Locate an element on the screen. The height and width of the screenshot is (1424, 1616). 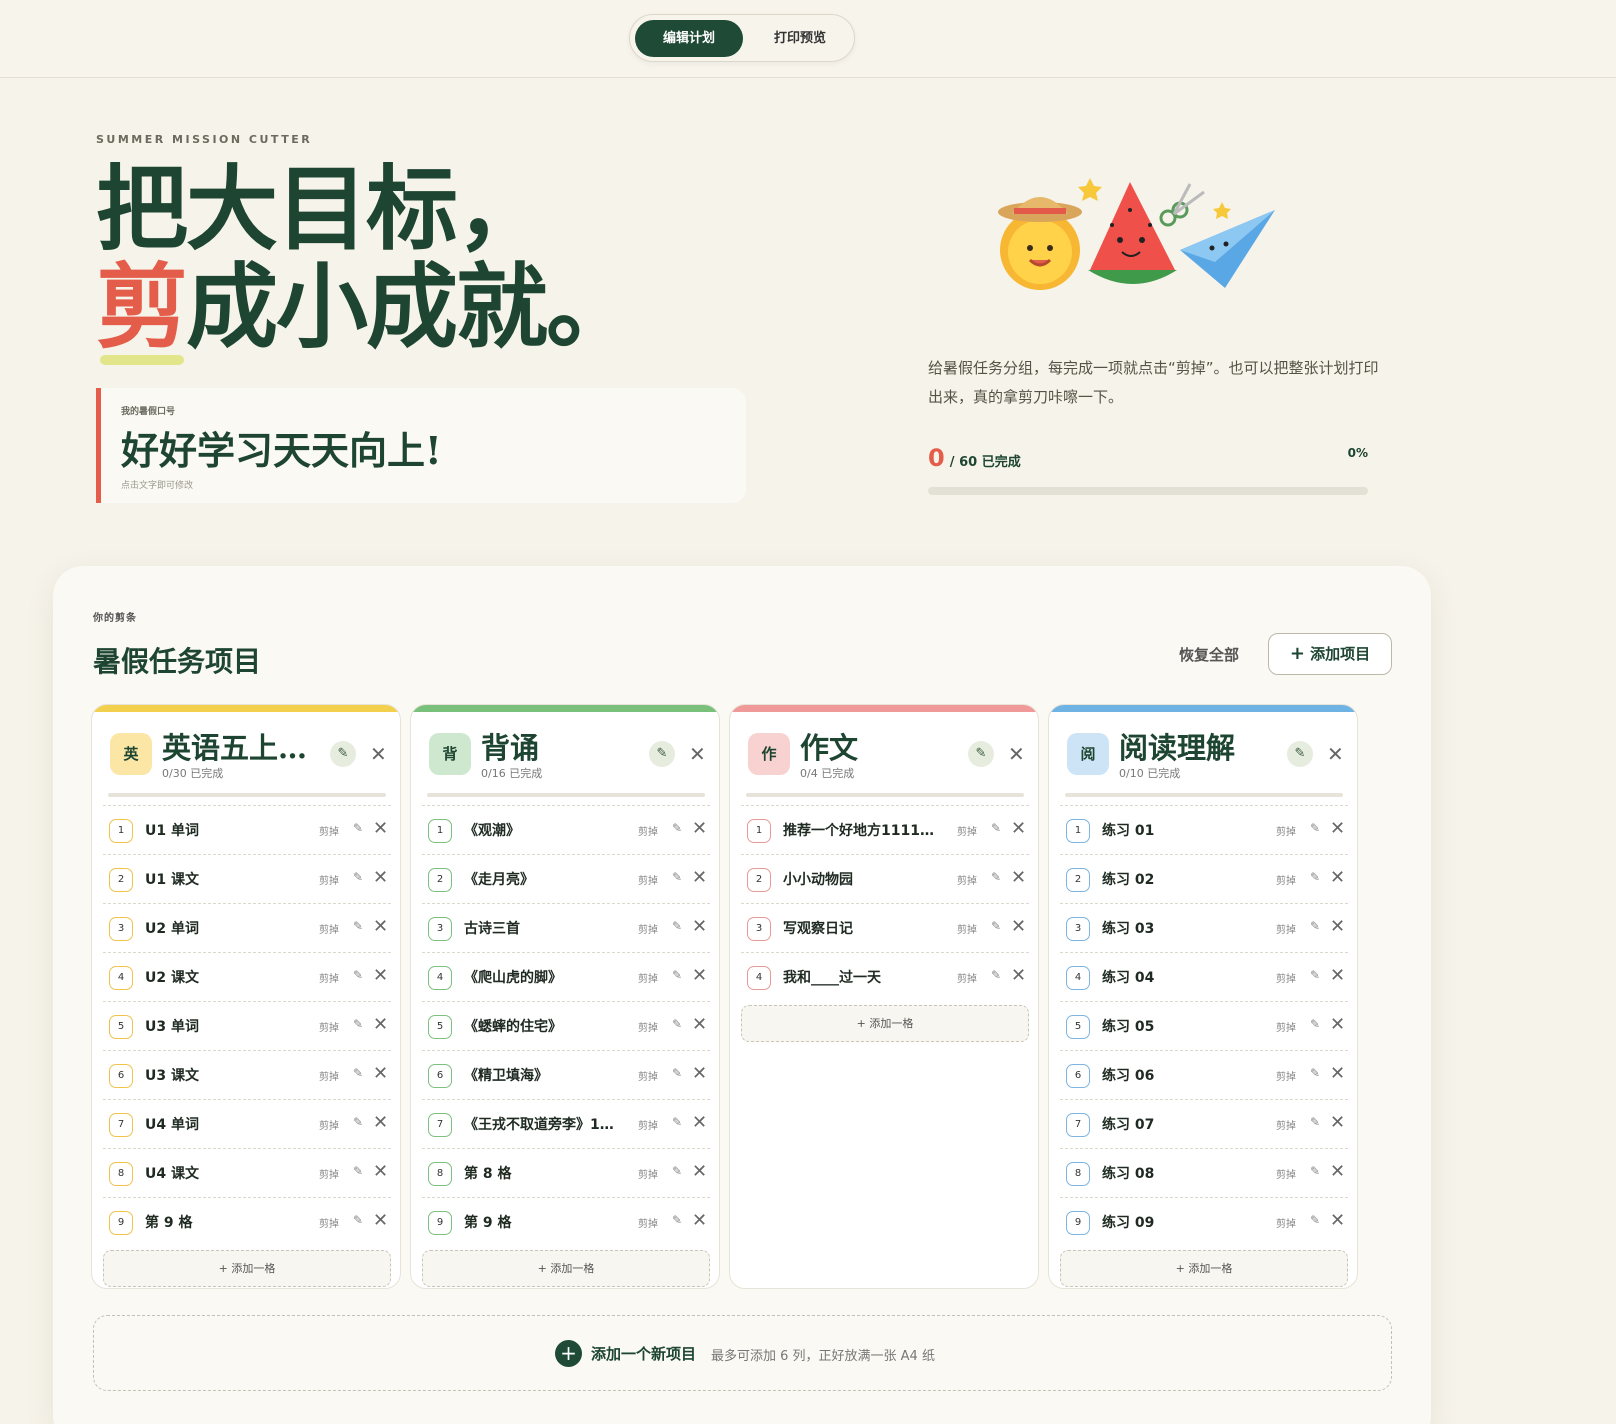
item-title: 写观察日记 is located at coordinates (862, 928).